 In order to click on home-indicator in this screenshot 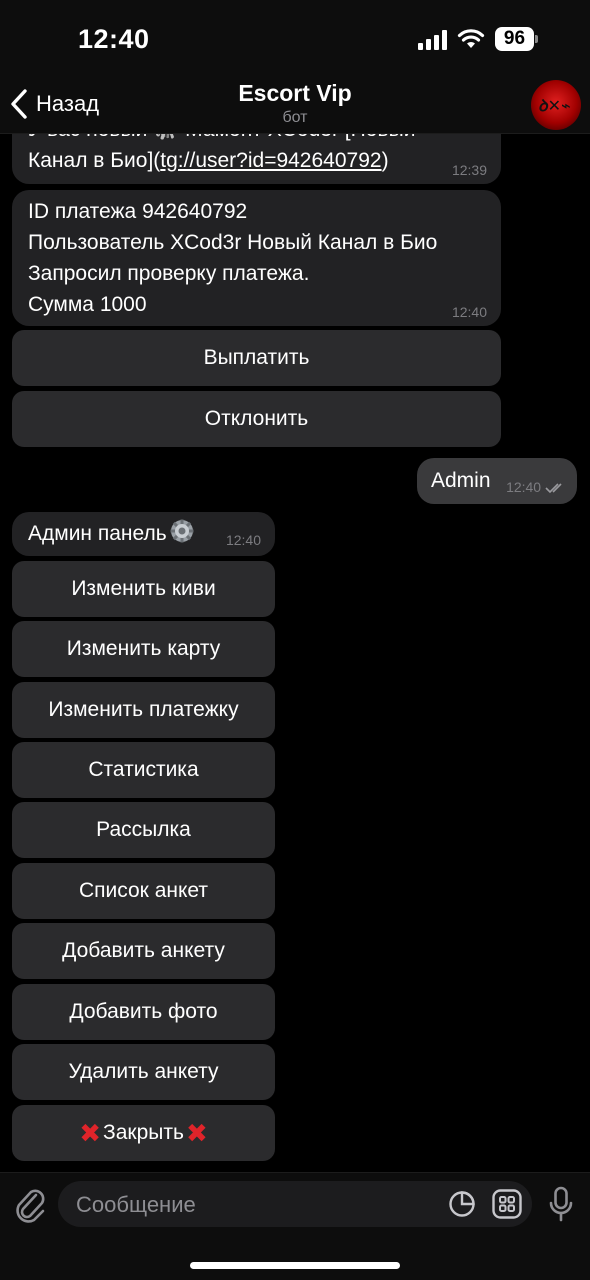, I will do `click(295, 1265)`.